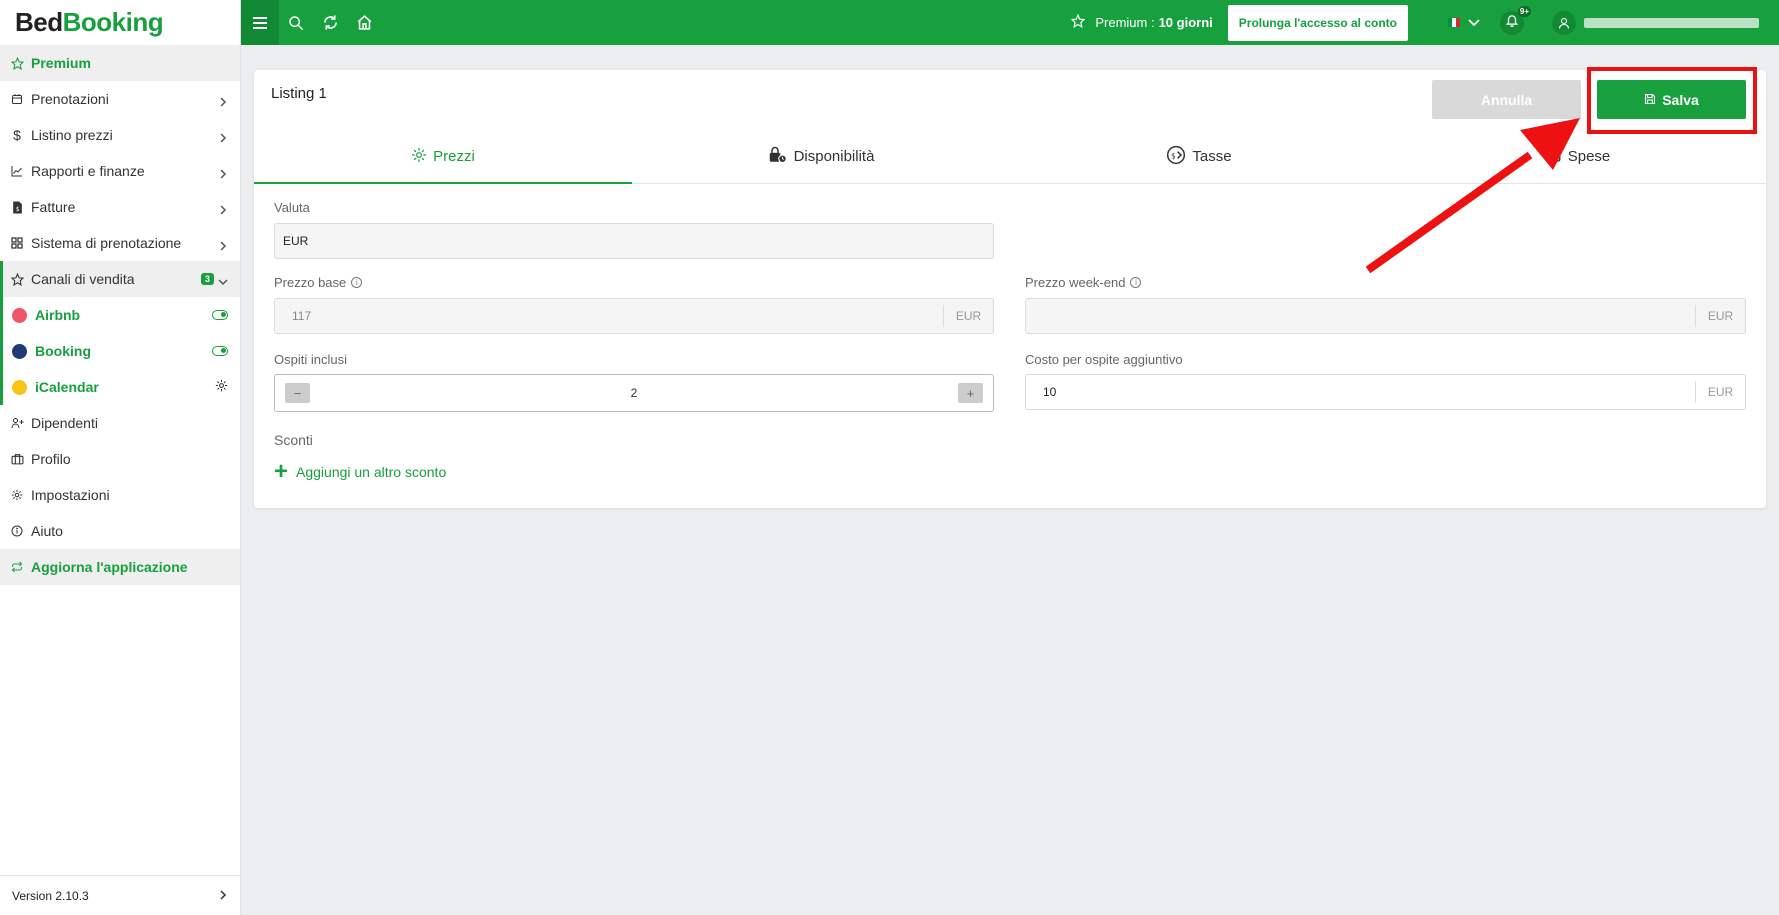 The height and width of the screenshot is (915, 1779). What do you see at coordinates (17, 459) in the screenshot?
I see `briefcase-icon` at bounding box center [17, 459].